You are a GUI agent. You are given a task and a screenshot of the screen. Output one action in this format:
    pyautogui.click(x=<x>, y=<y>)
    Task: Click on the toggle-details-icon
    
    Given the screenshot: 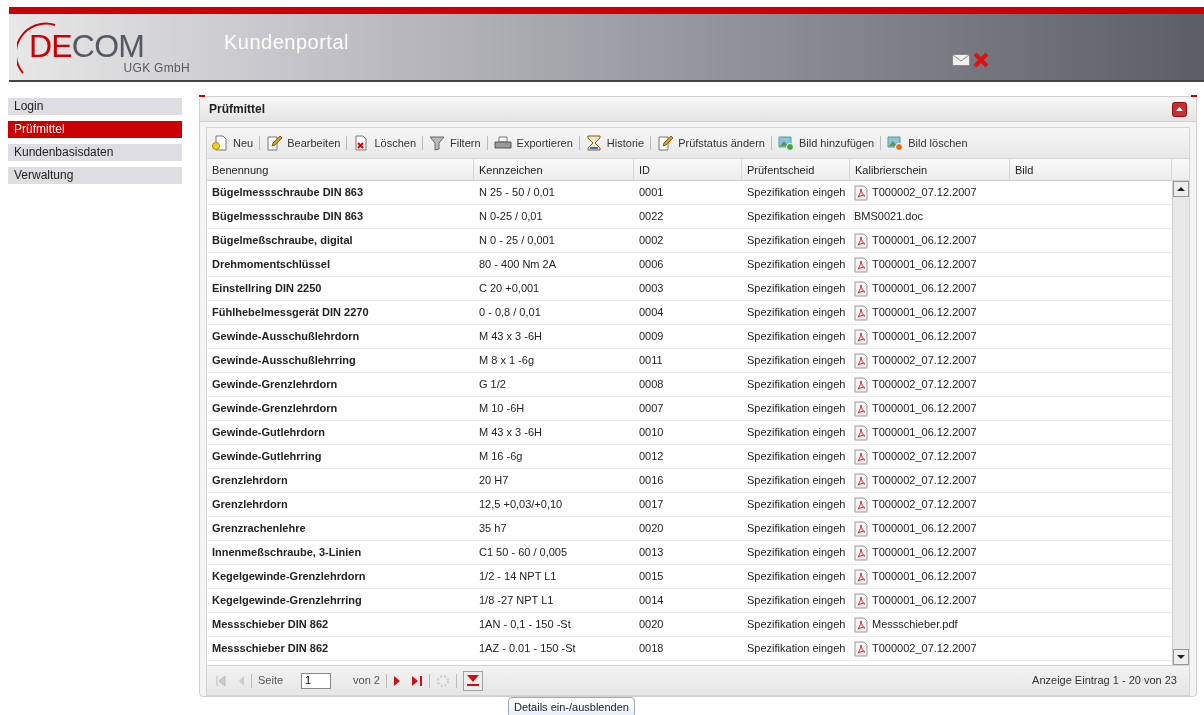 What is the action you would take?
    pyautogui.click(x=473, y=680)
    